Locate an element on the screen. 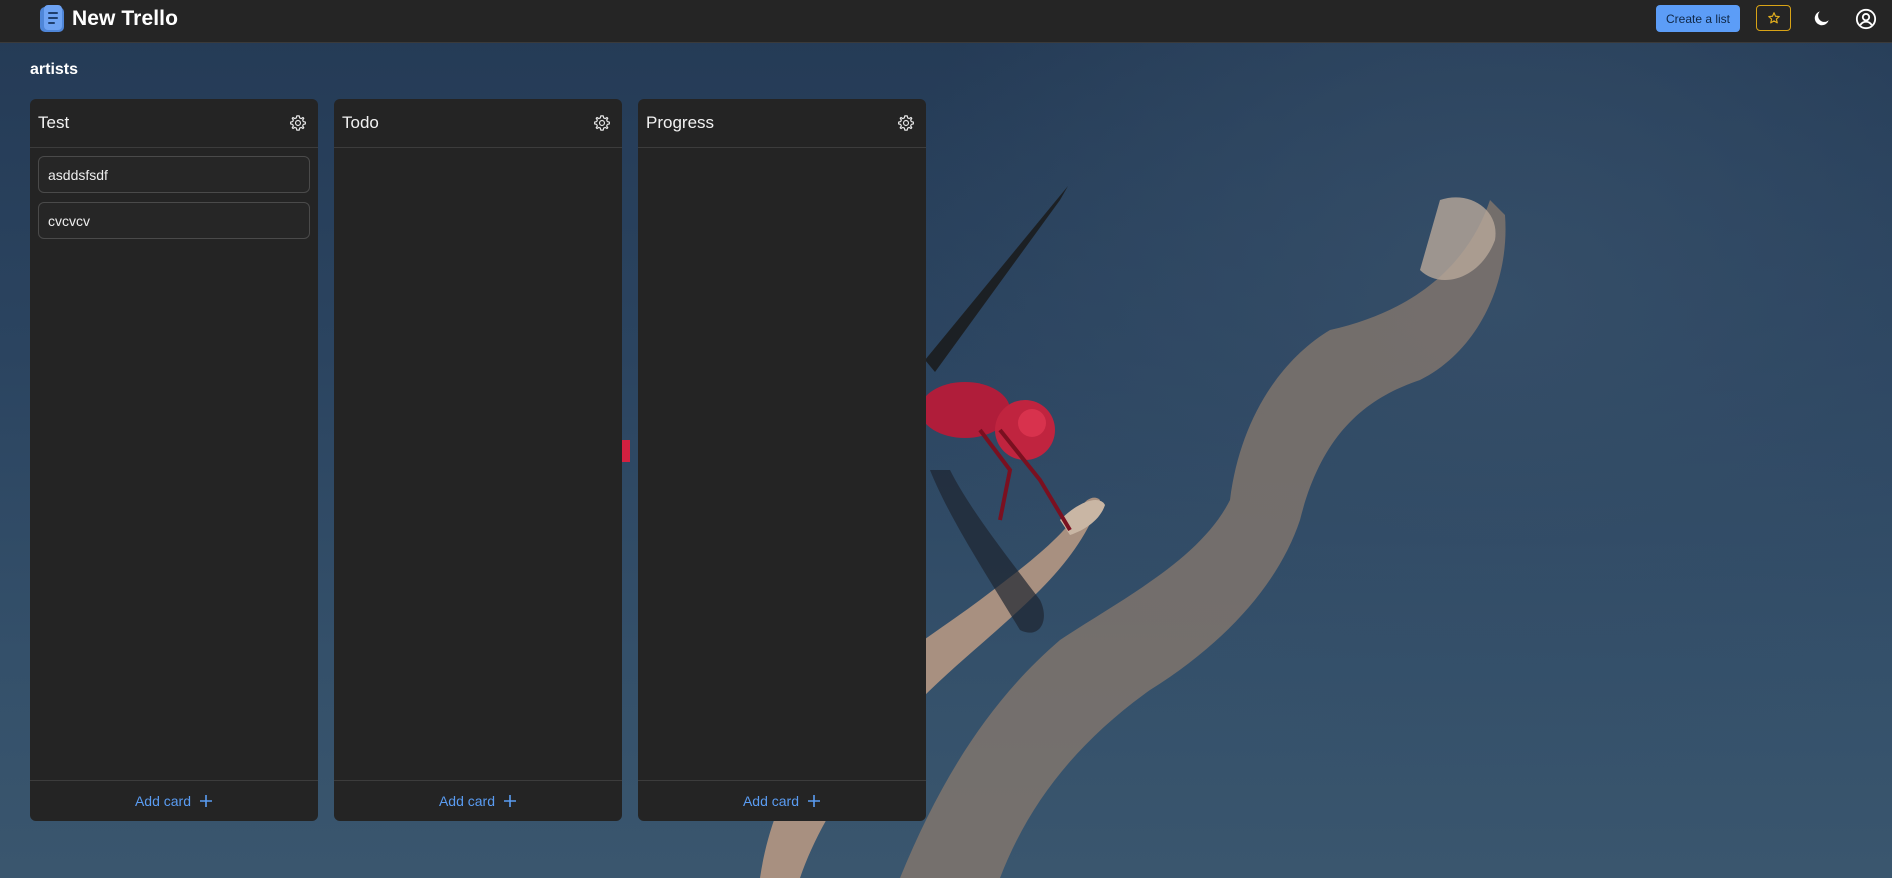 The height and width of the screenshot is (878, 1892). list-todo: Todo Add card is located at coordinates (478, 460).